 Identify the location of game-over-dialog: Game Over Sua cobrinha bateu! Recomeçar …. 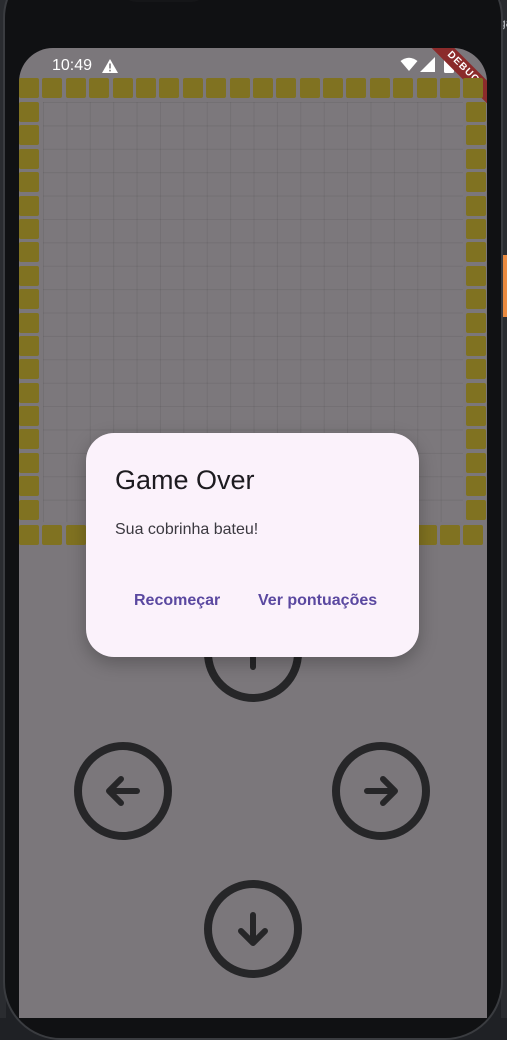
(252, 545).